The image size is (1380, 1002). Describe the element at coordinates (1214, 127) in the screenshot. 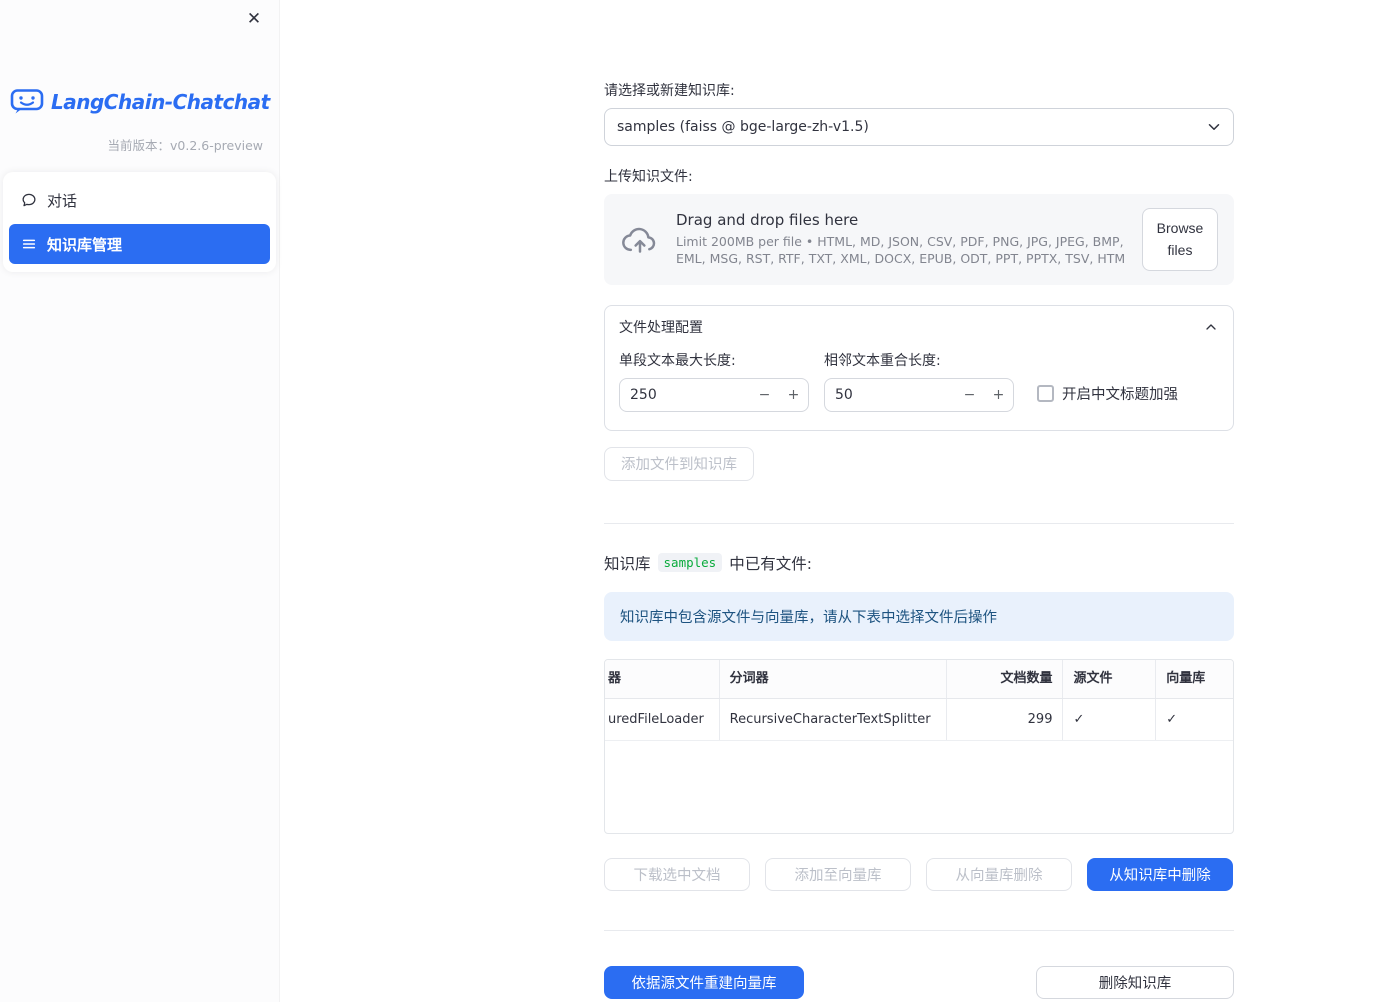

I see `chevron-down-icon` at that location.